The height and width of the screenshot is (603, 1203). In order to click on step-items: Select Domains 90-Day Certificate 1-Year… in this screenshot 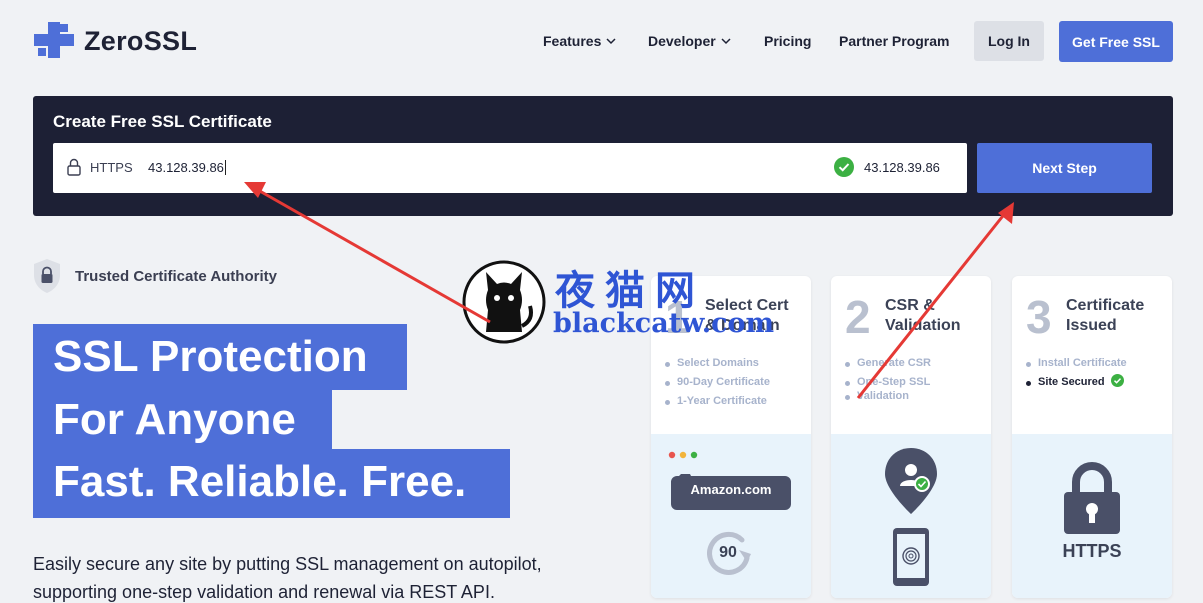, I will do `click(717, 382)`.